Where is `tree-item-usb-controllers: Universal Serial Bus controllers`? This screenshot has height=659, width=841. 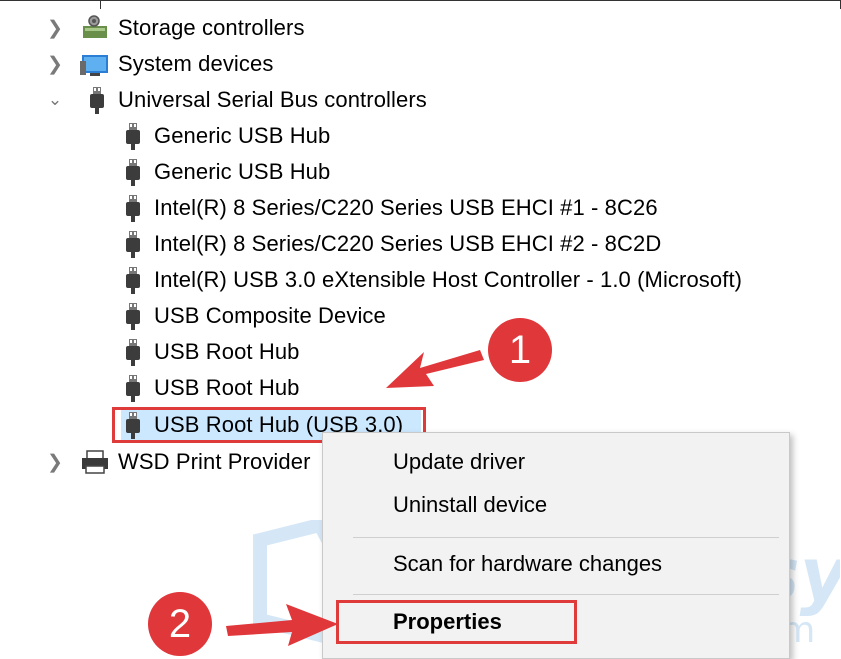 tree-item-usb-controllers: Universal Serial Bus controllers is located at coordinates (256, 100).